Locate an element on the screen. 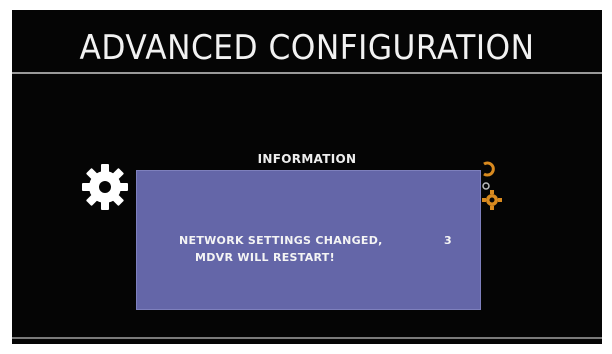 This screenshot has width=612, height=354. restart-countdown: 3 is located at coordinates (448, 240).